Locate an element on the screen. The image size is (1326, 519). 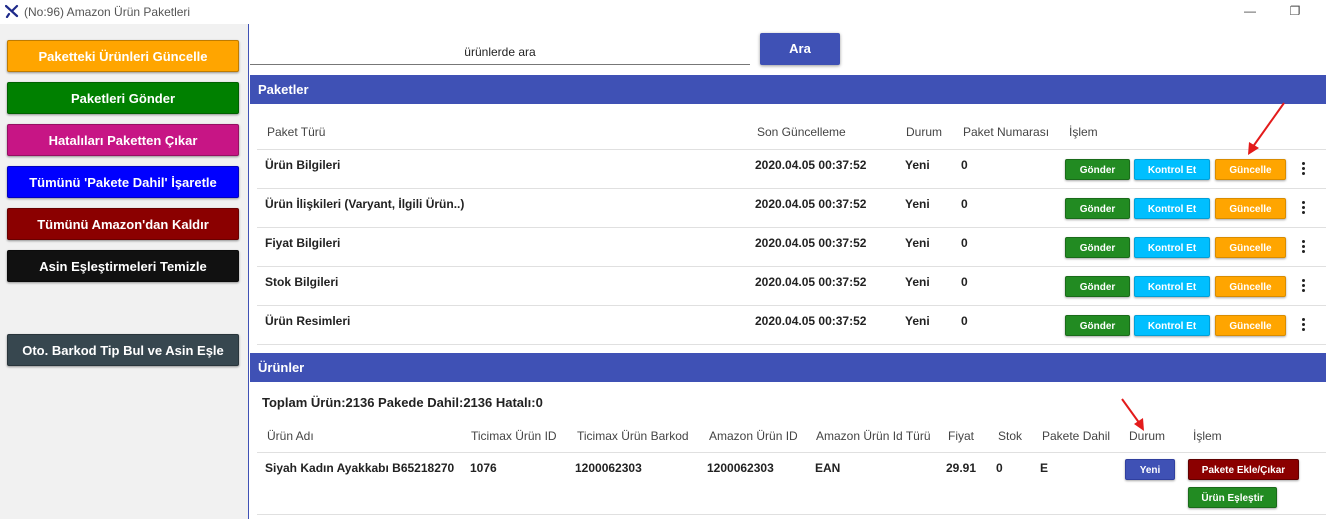
col-product-action: İşlem is located at coordinates (1207, 436).